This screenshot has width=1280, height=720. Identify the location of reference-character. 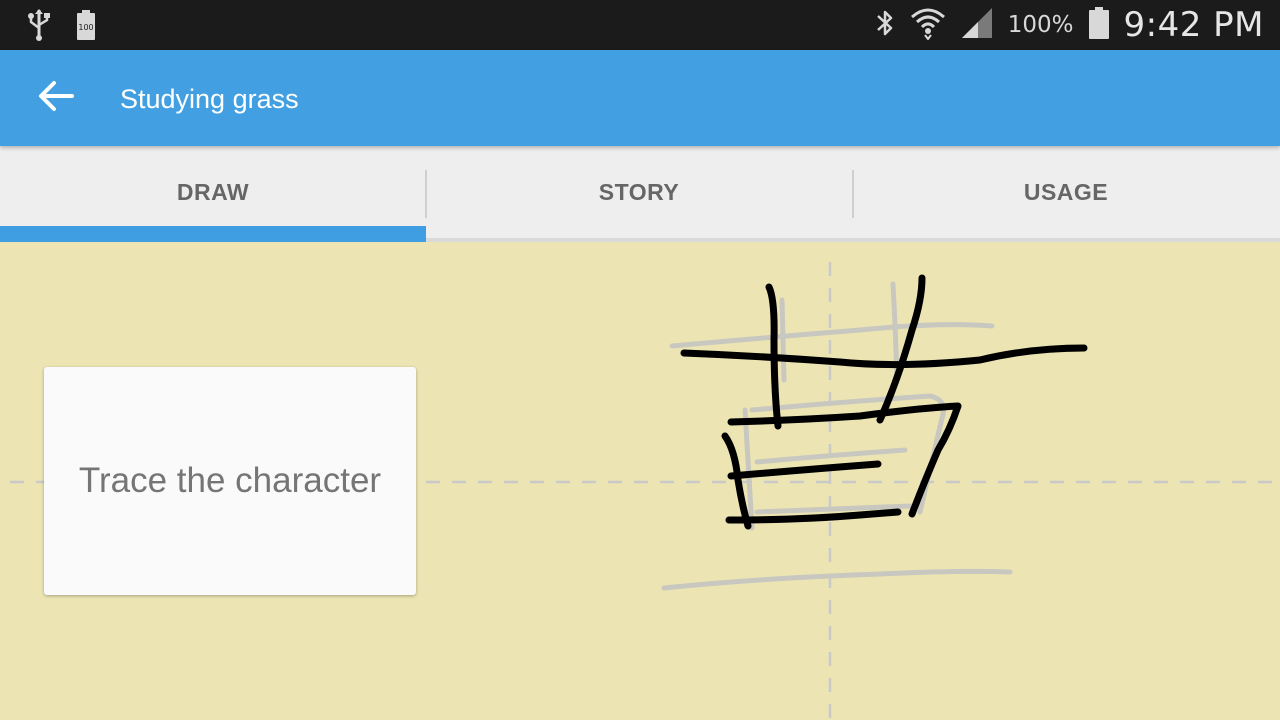
(837, 436).